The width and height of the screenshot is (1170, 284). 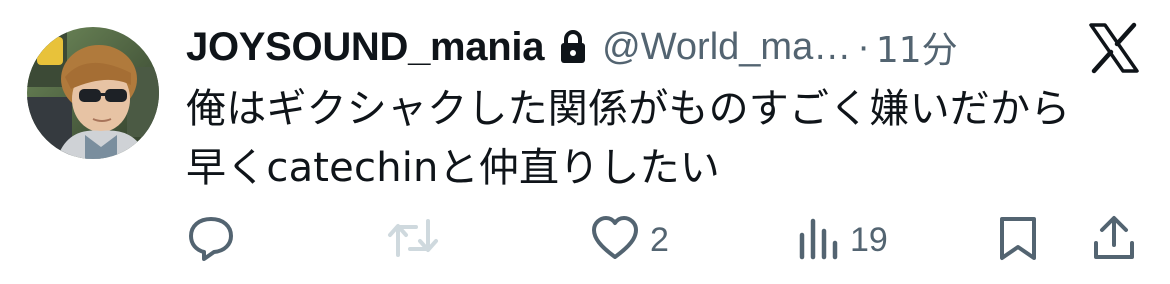 I want to click on lock-icon, so click(x=573, y=47).